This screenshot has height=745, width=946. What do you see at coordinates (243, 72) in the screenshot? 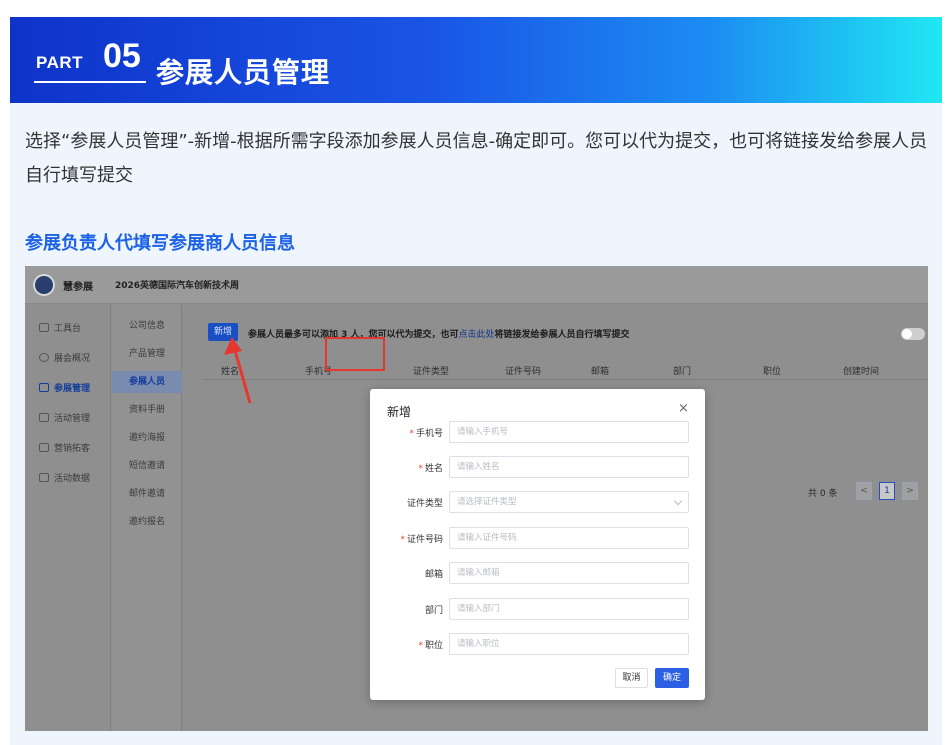
I see `banner-title: 参展人员管理` at bounding box center [243, 72].